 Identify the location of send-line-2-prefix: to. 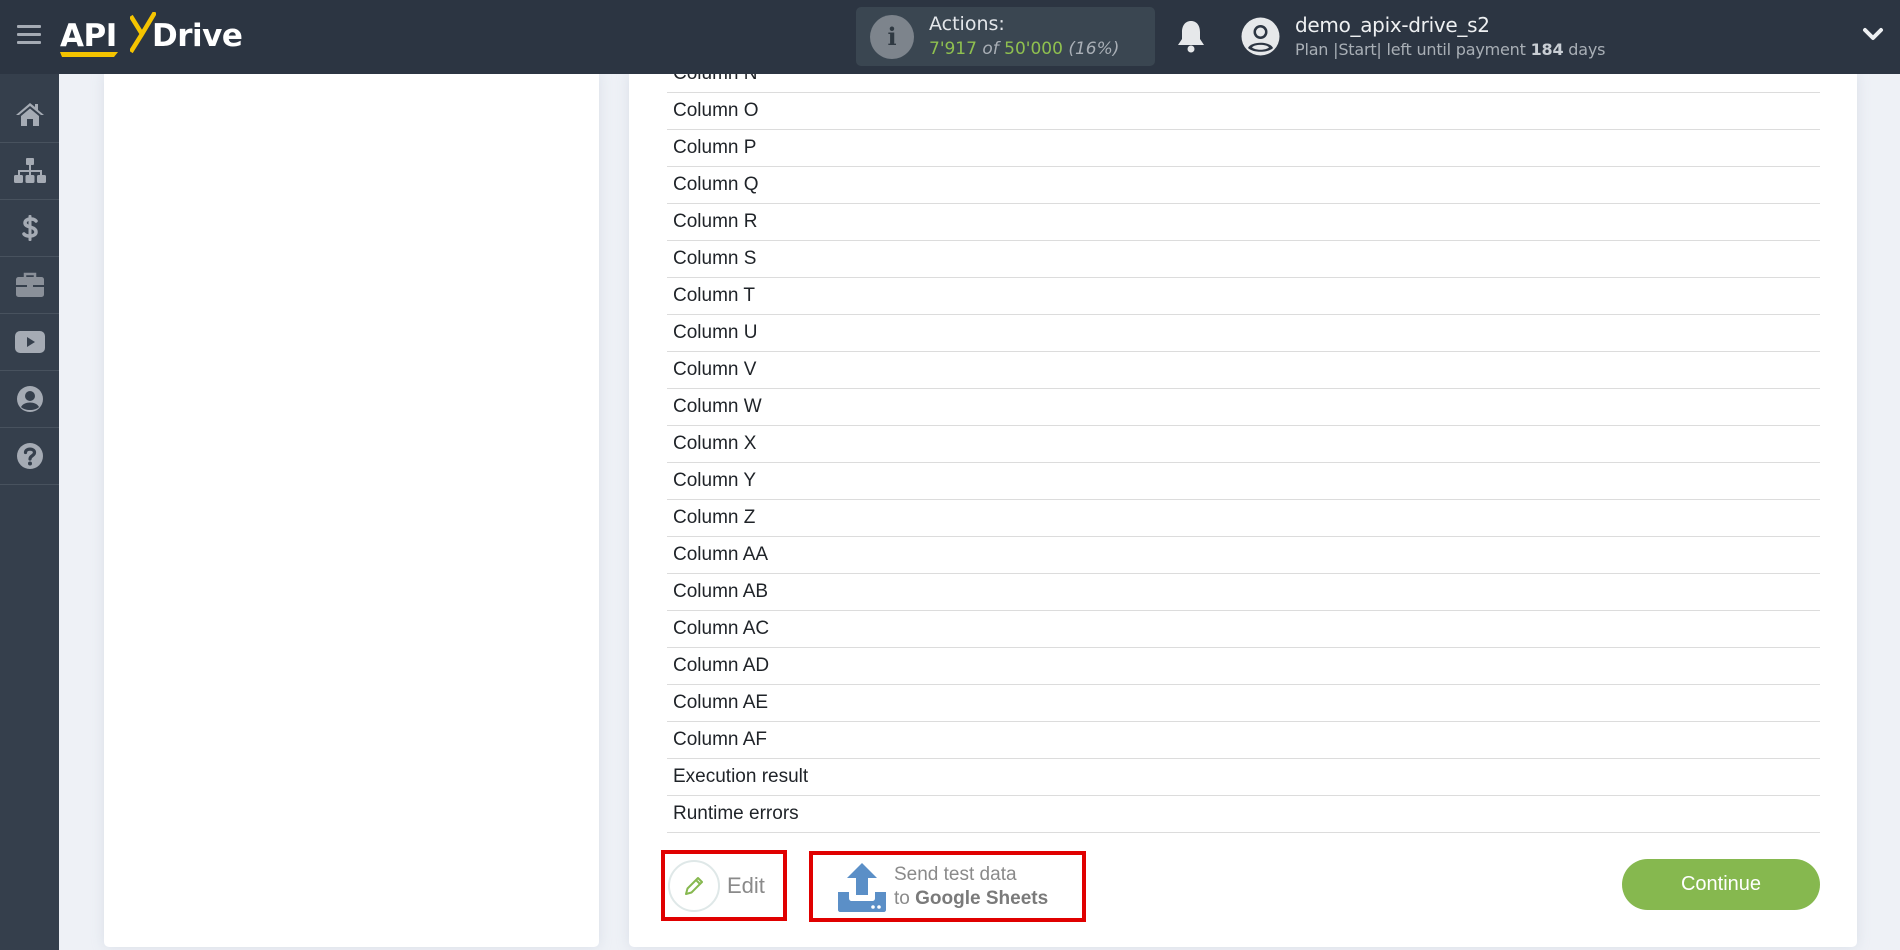
(902, 898).